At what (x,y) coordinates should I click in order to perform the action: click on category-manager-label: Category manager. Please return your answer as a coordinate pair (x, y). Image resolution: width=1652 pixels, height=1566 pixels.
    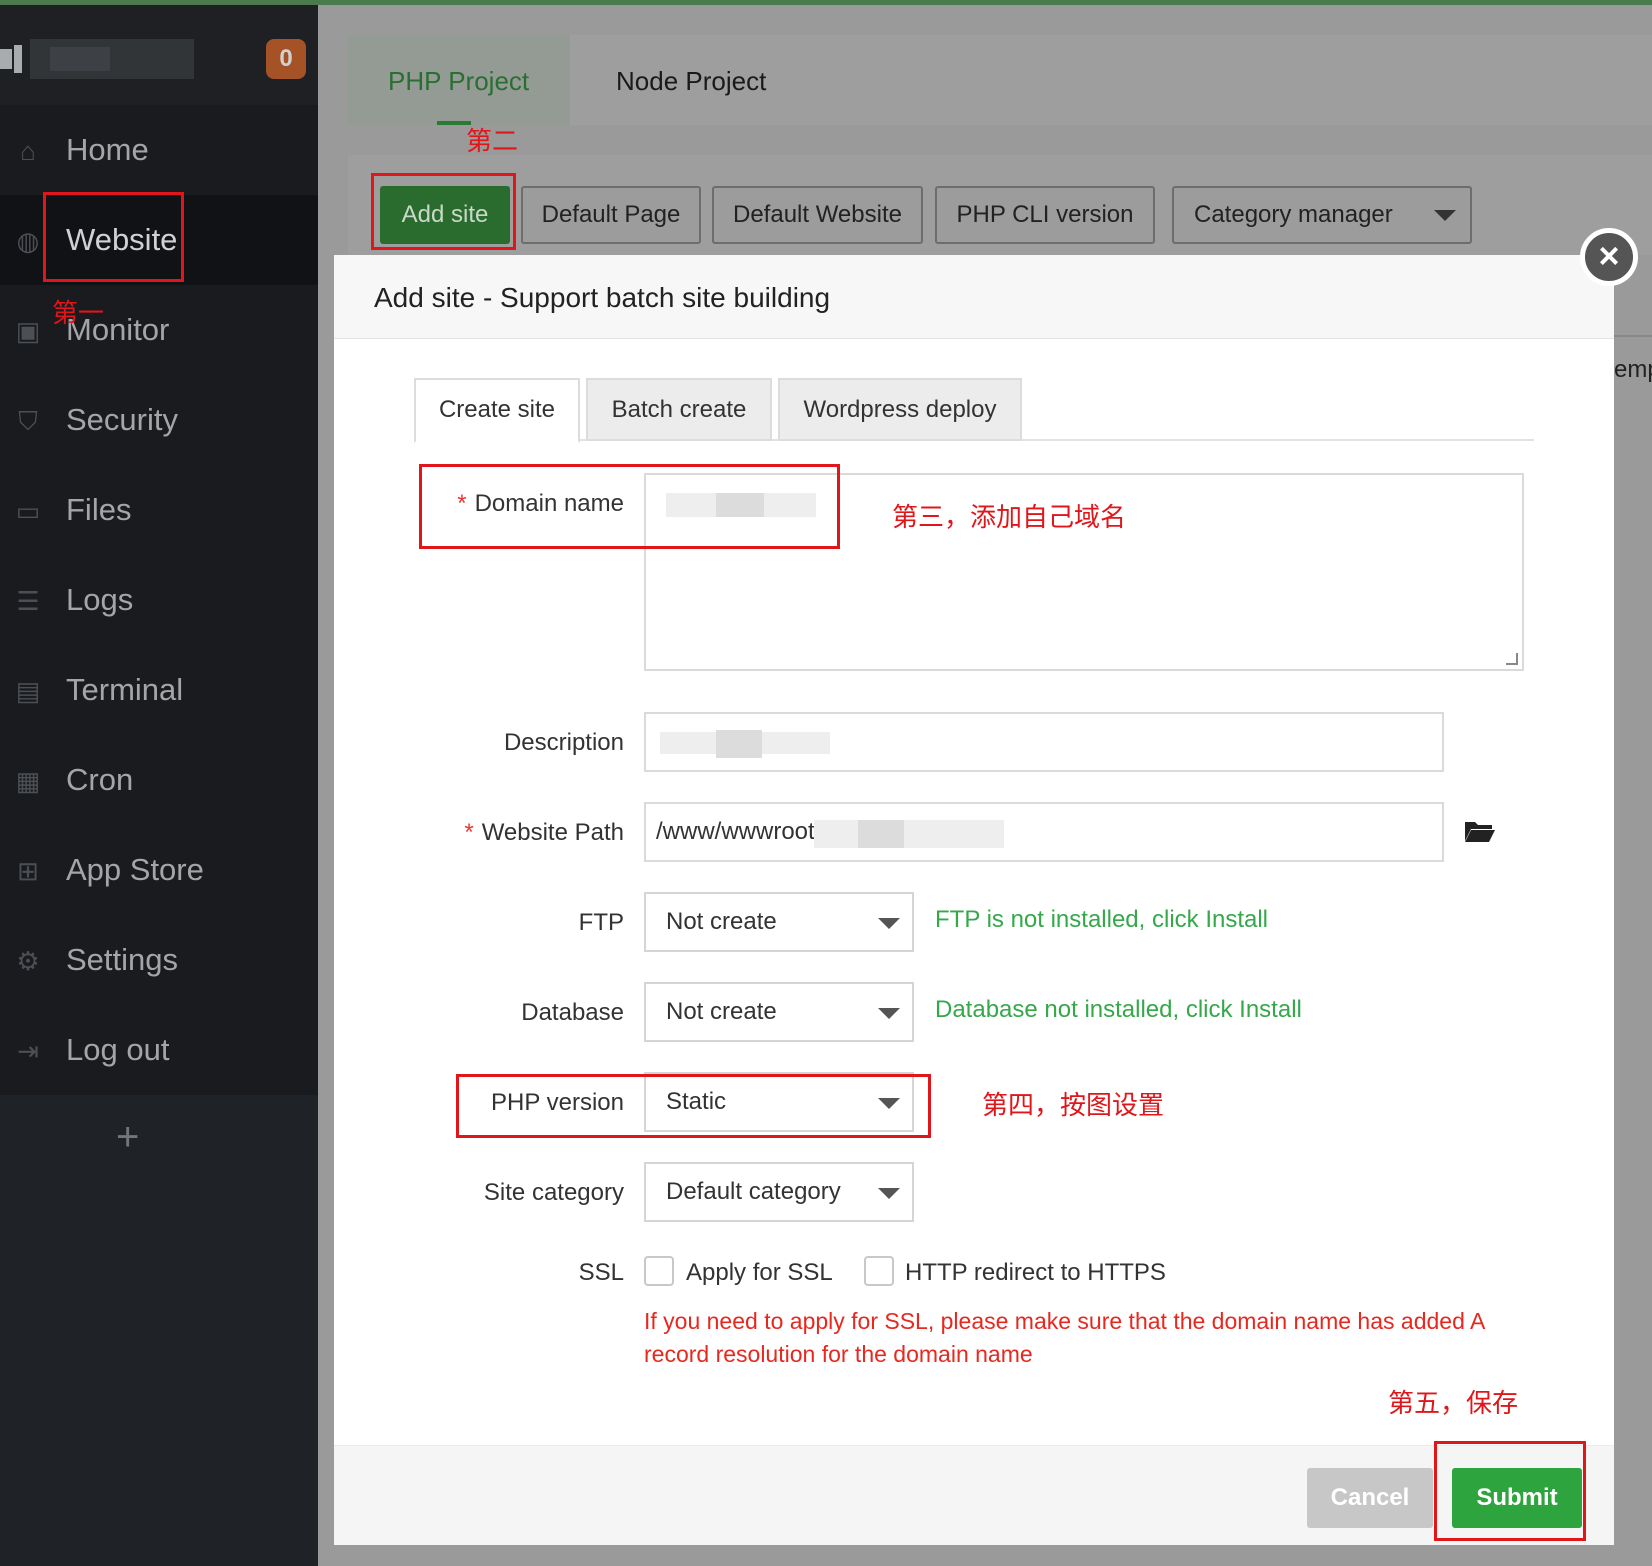
    Looking at the image, I should click on (1293, 214).